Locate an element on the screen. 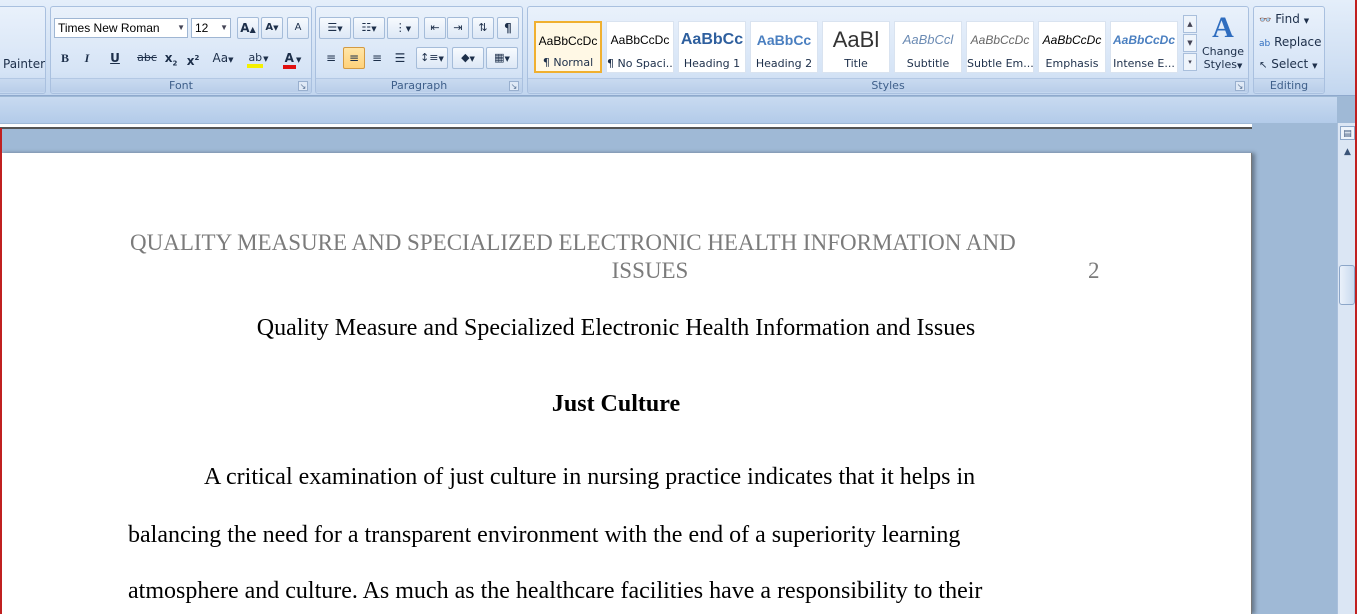 Image resolution: width=1357 pixels, height=614 pixels. vertical-scrollbar: ▤ ▲ is located at coordinates (1347, 368).